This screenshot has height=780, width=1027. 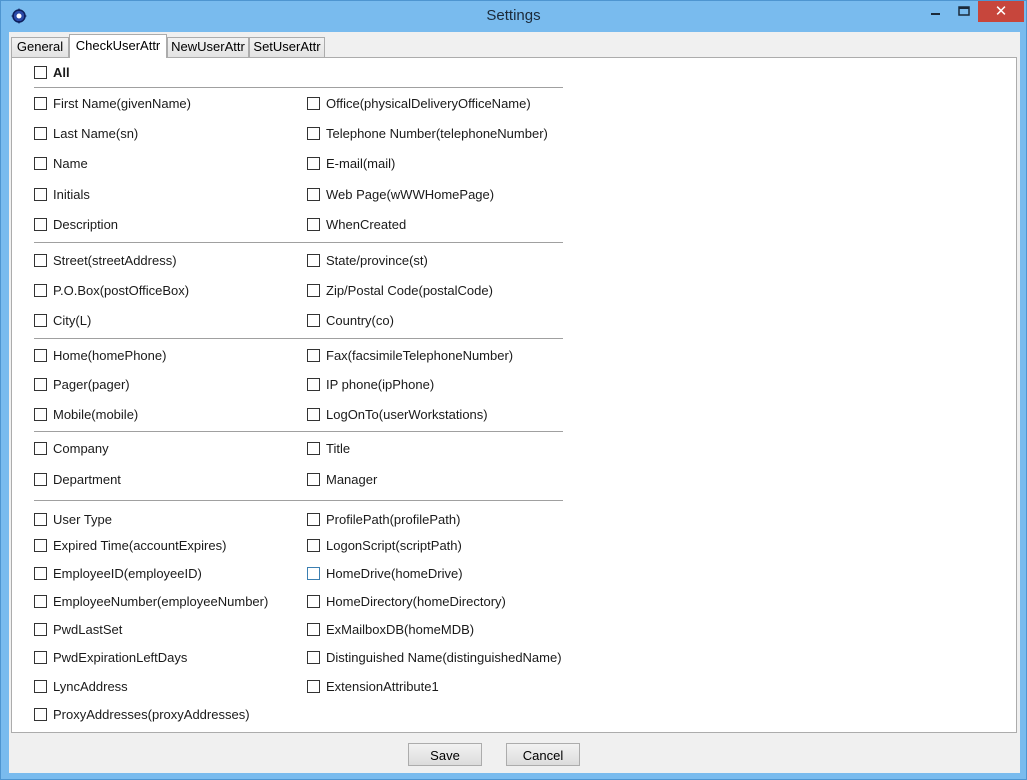 What do you see at coordinates (100, 355) in the screenshot?
I see `checkbox-home-phone: Home(homePhone)` at bounding box center [100, 355].